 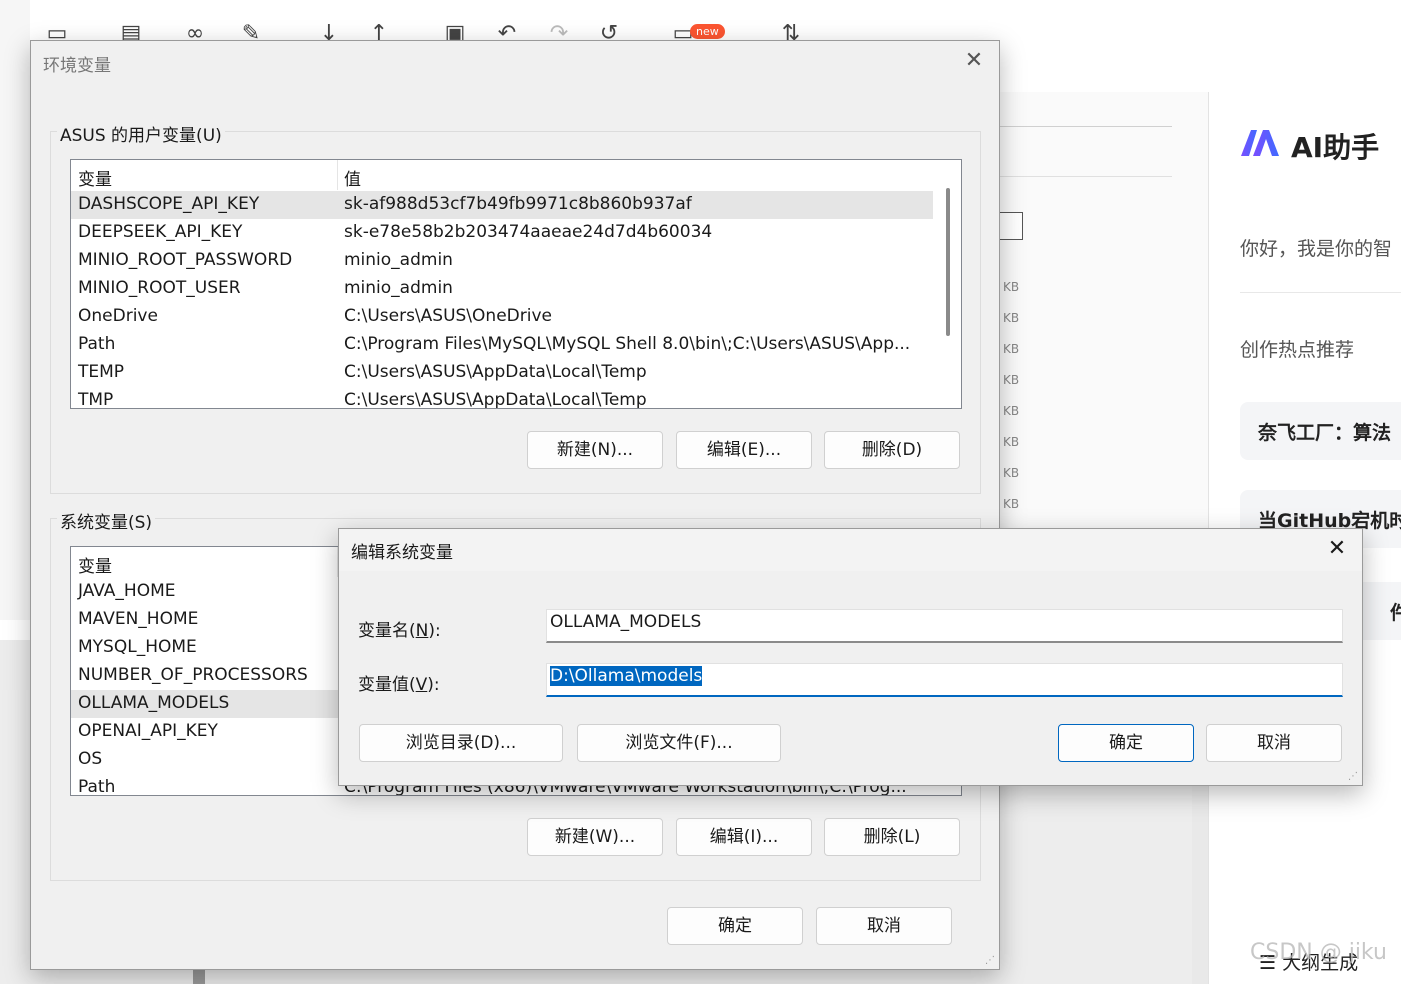 What do you see at coordinates (948, 262) in the screenshot?
I see `scrollbar-thumb` at bounding box center [948, 262].